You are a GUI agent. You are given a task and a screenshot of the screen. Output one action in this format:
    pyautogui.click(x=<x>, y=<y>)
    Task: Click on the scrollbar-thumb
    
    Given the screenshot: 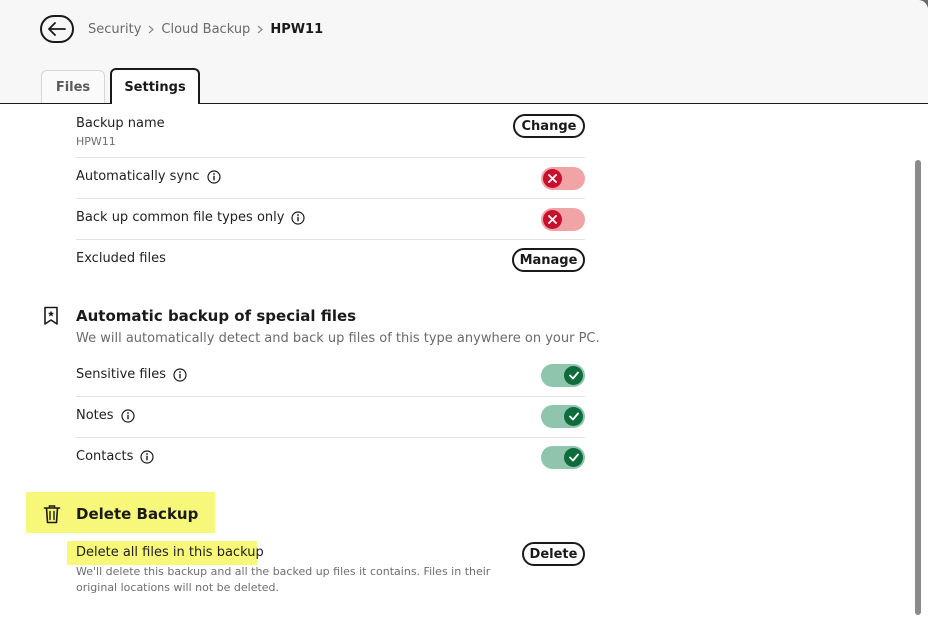 What is the action you would take?
    pyautogui.click(x=918, y=387)
    